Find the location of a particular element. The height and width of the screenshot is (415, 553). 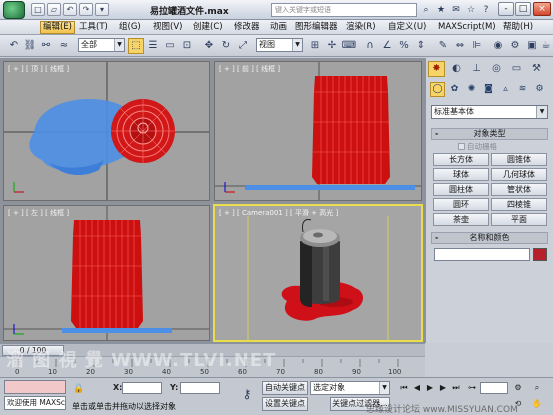

viewport-label: [ + ] [ 前 ] [ 线框 ] is located at coordinates (249, 69).